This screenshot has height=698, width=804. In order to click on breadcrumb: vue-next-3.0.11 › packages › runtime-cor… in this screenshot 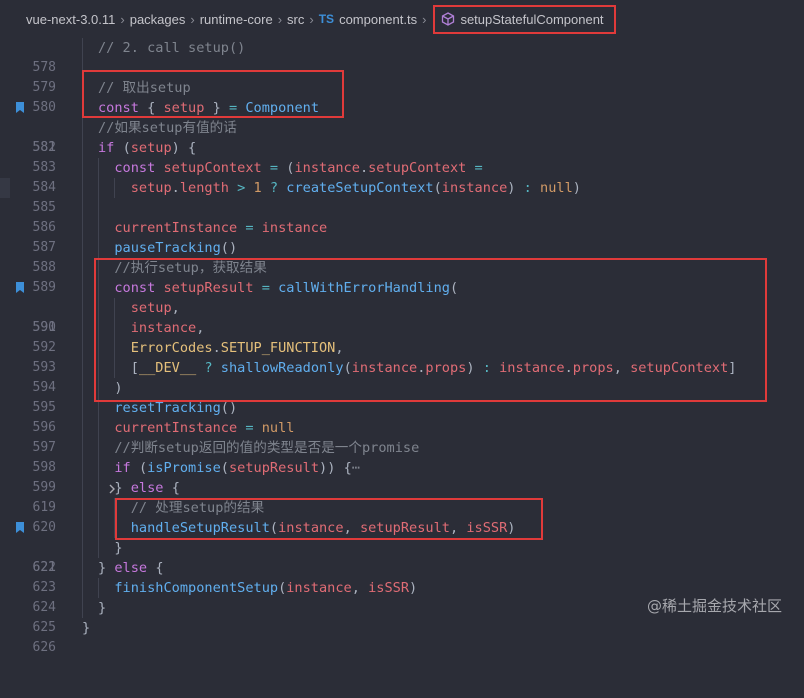, I will do `click(402, 19)`.